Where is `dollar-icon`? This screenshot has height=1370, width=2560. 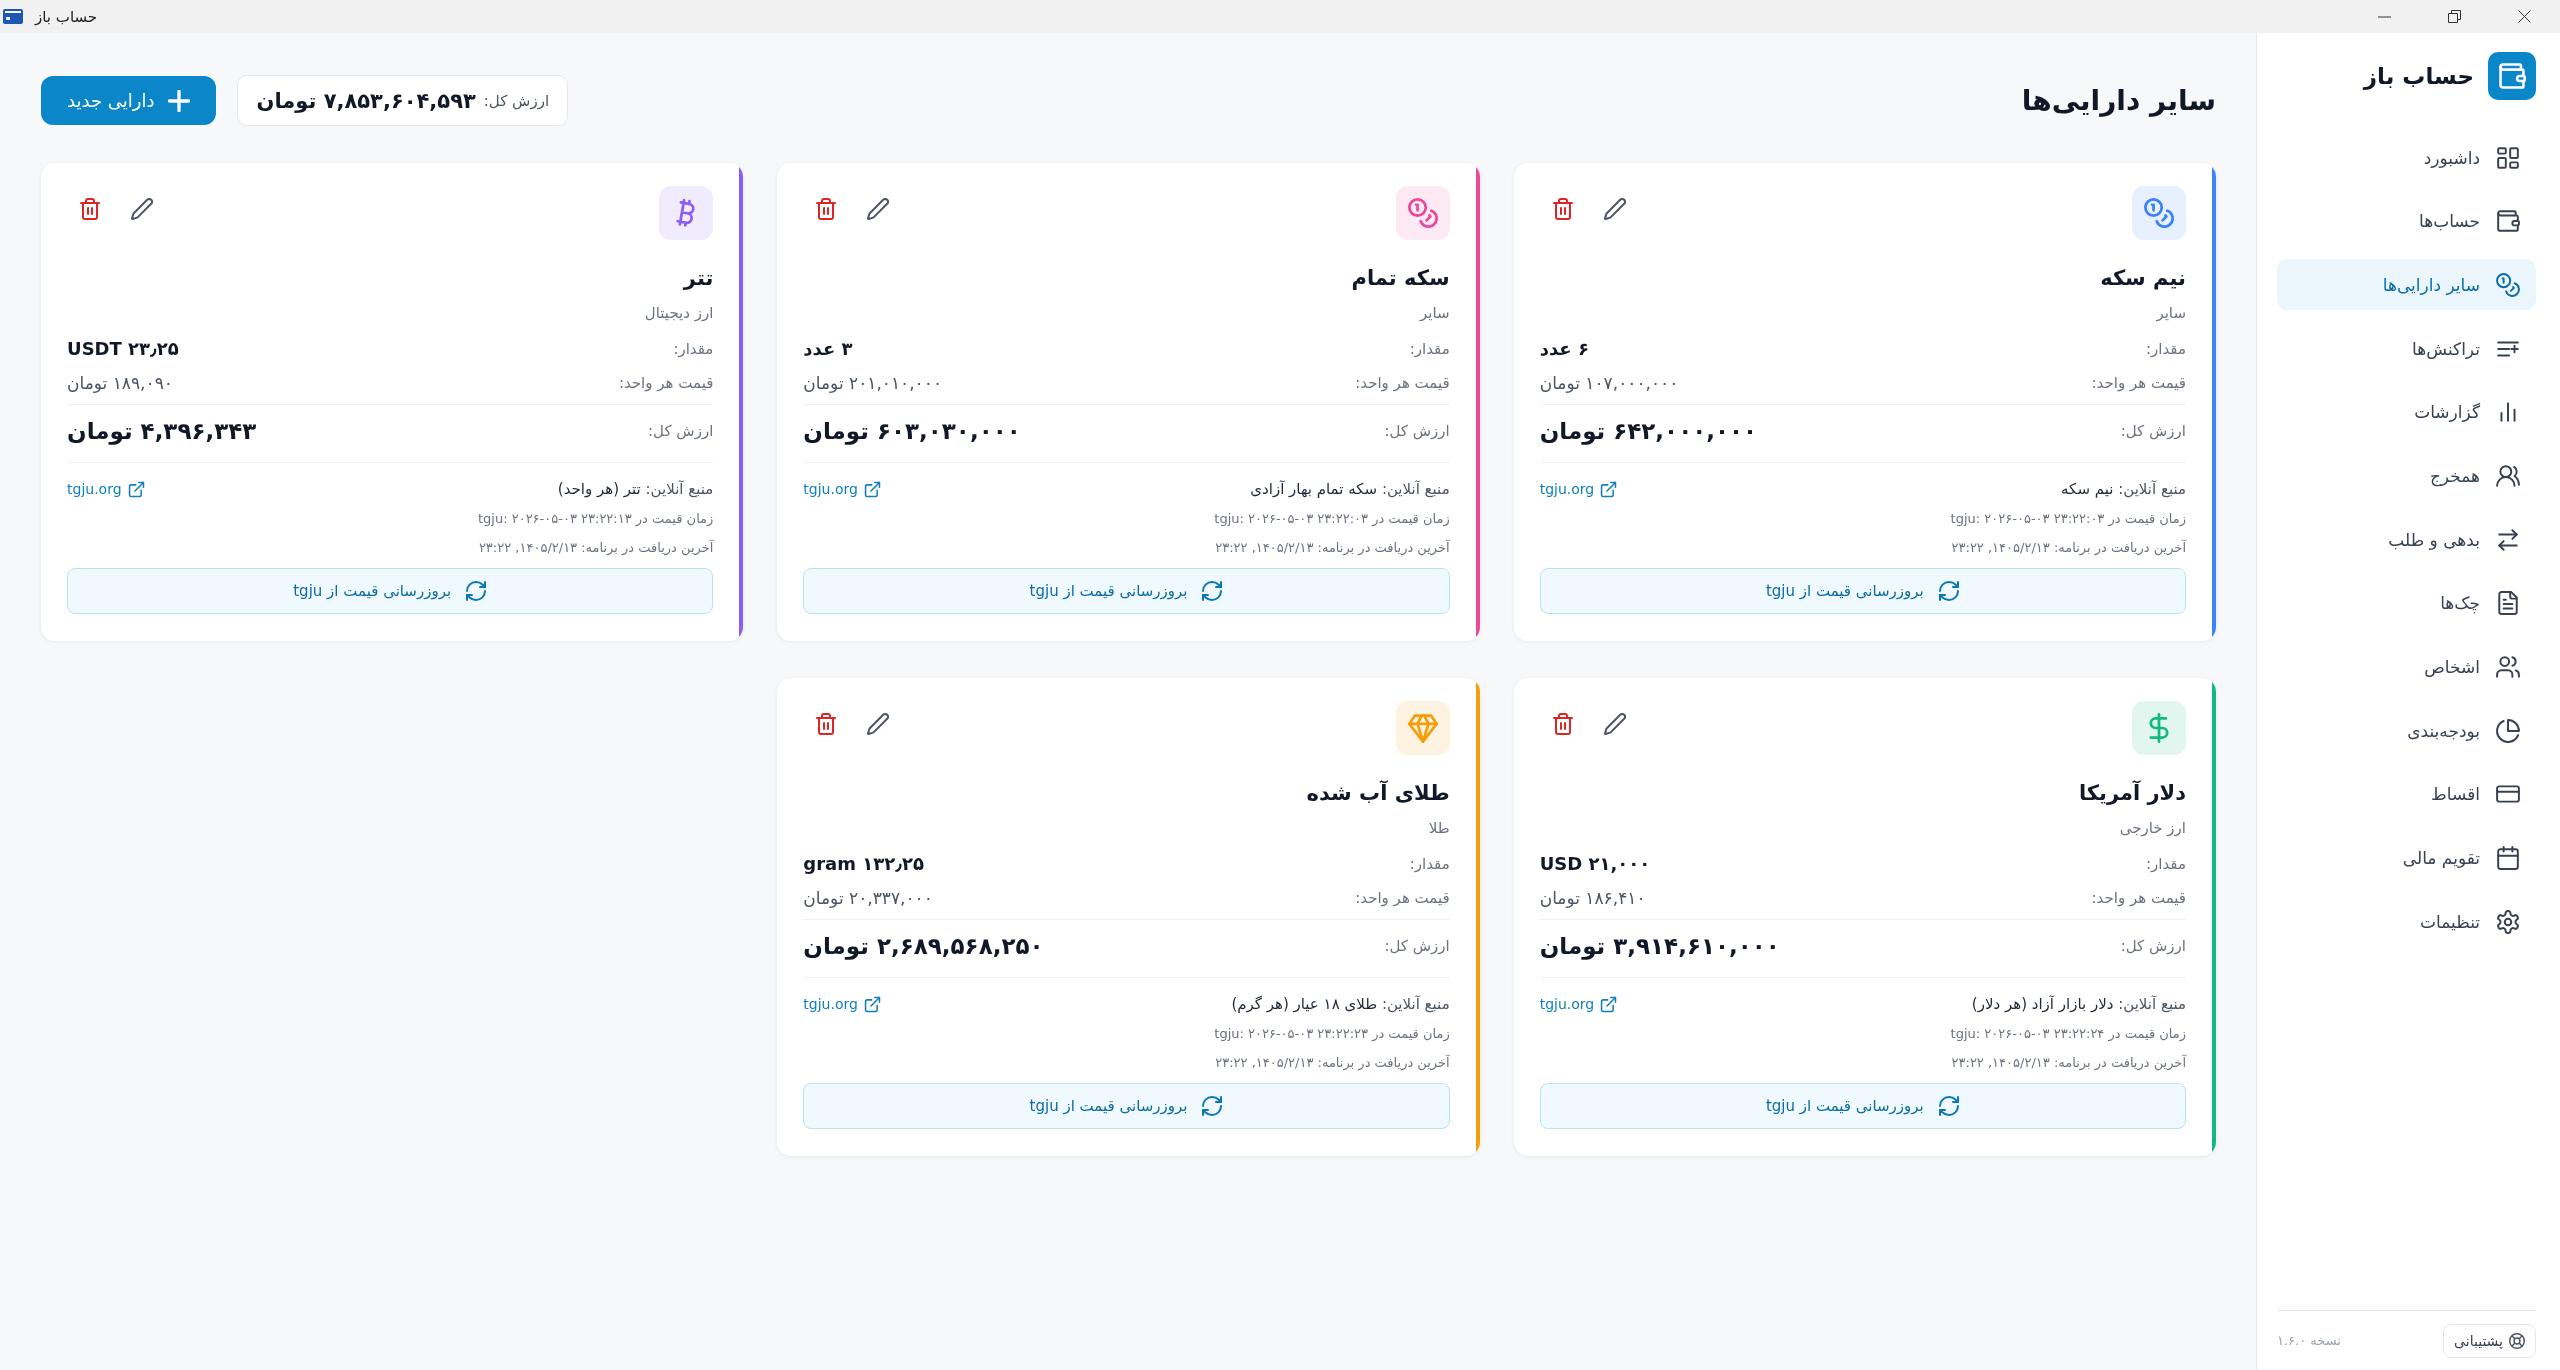
dollar-icon is located at coordinates (2159, 728).